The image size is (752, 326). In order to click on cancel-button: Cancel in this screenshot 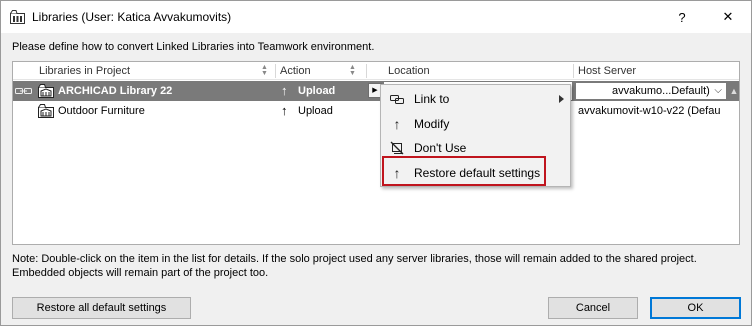, I will do `click(593, 308)`.